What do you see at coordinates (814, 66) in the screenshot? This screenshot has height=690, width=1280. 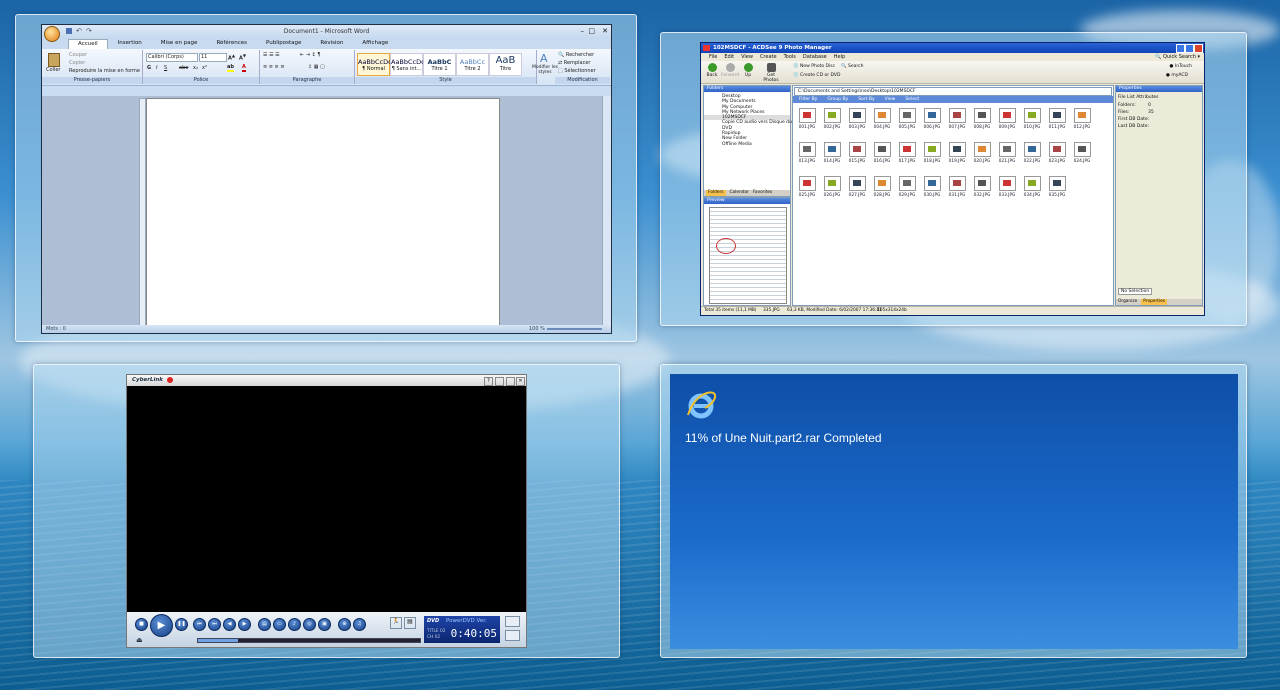 I see `new-photo-disc-button: 💿 New Photo Disc` at bounding box center [814, 66].